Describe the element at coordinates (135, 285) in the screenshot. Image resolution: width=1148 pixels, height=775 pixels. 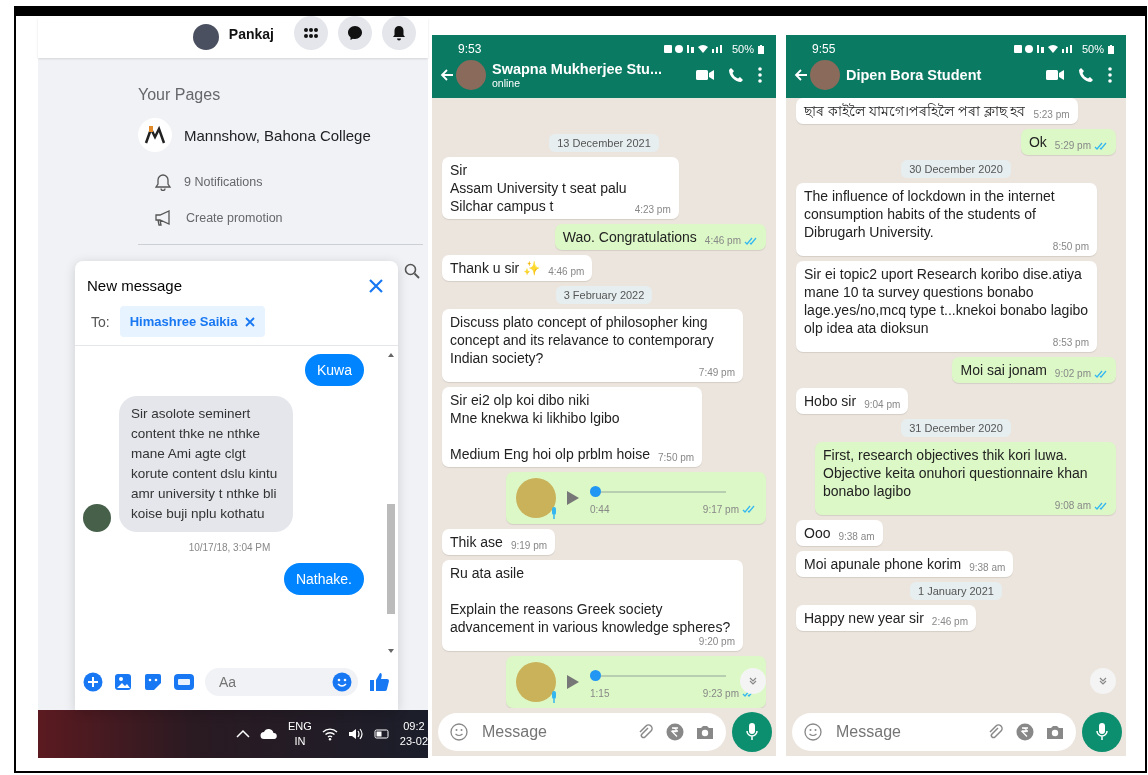
I see `window-title: New message` at that location.